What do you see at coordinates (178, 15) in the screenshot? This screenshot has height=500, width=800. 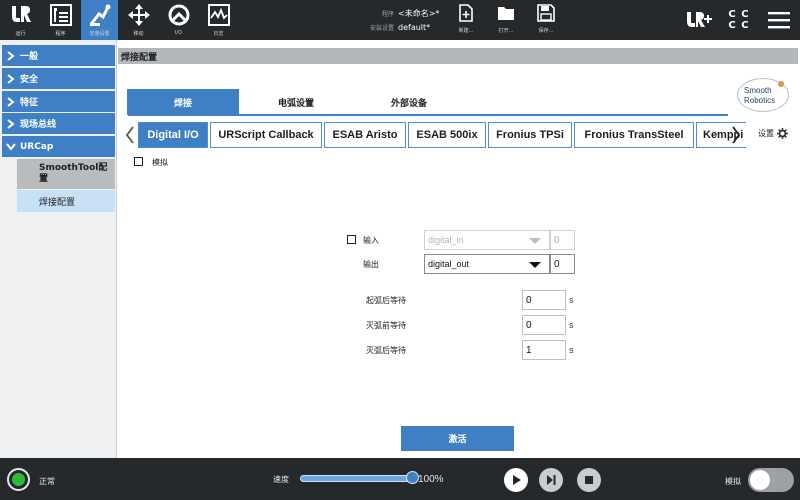 I see `io-icon` at bounding box center [178, 15].